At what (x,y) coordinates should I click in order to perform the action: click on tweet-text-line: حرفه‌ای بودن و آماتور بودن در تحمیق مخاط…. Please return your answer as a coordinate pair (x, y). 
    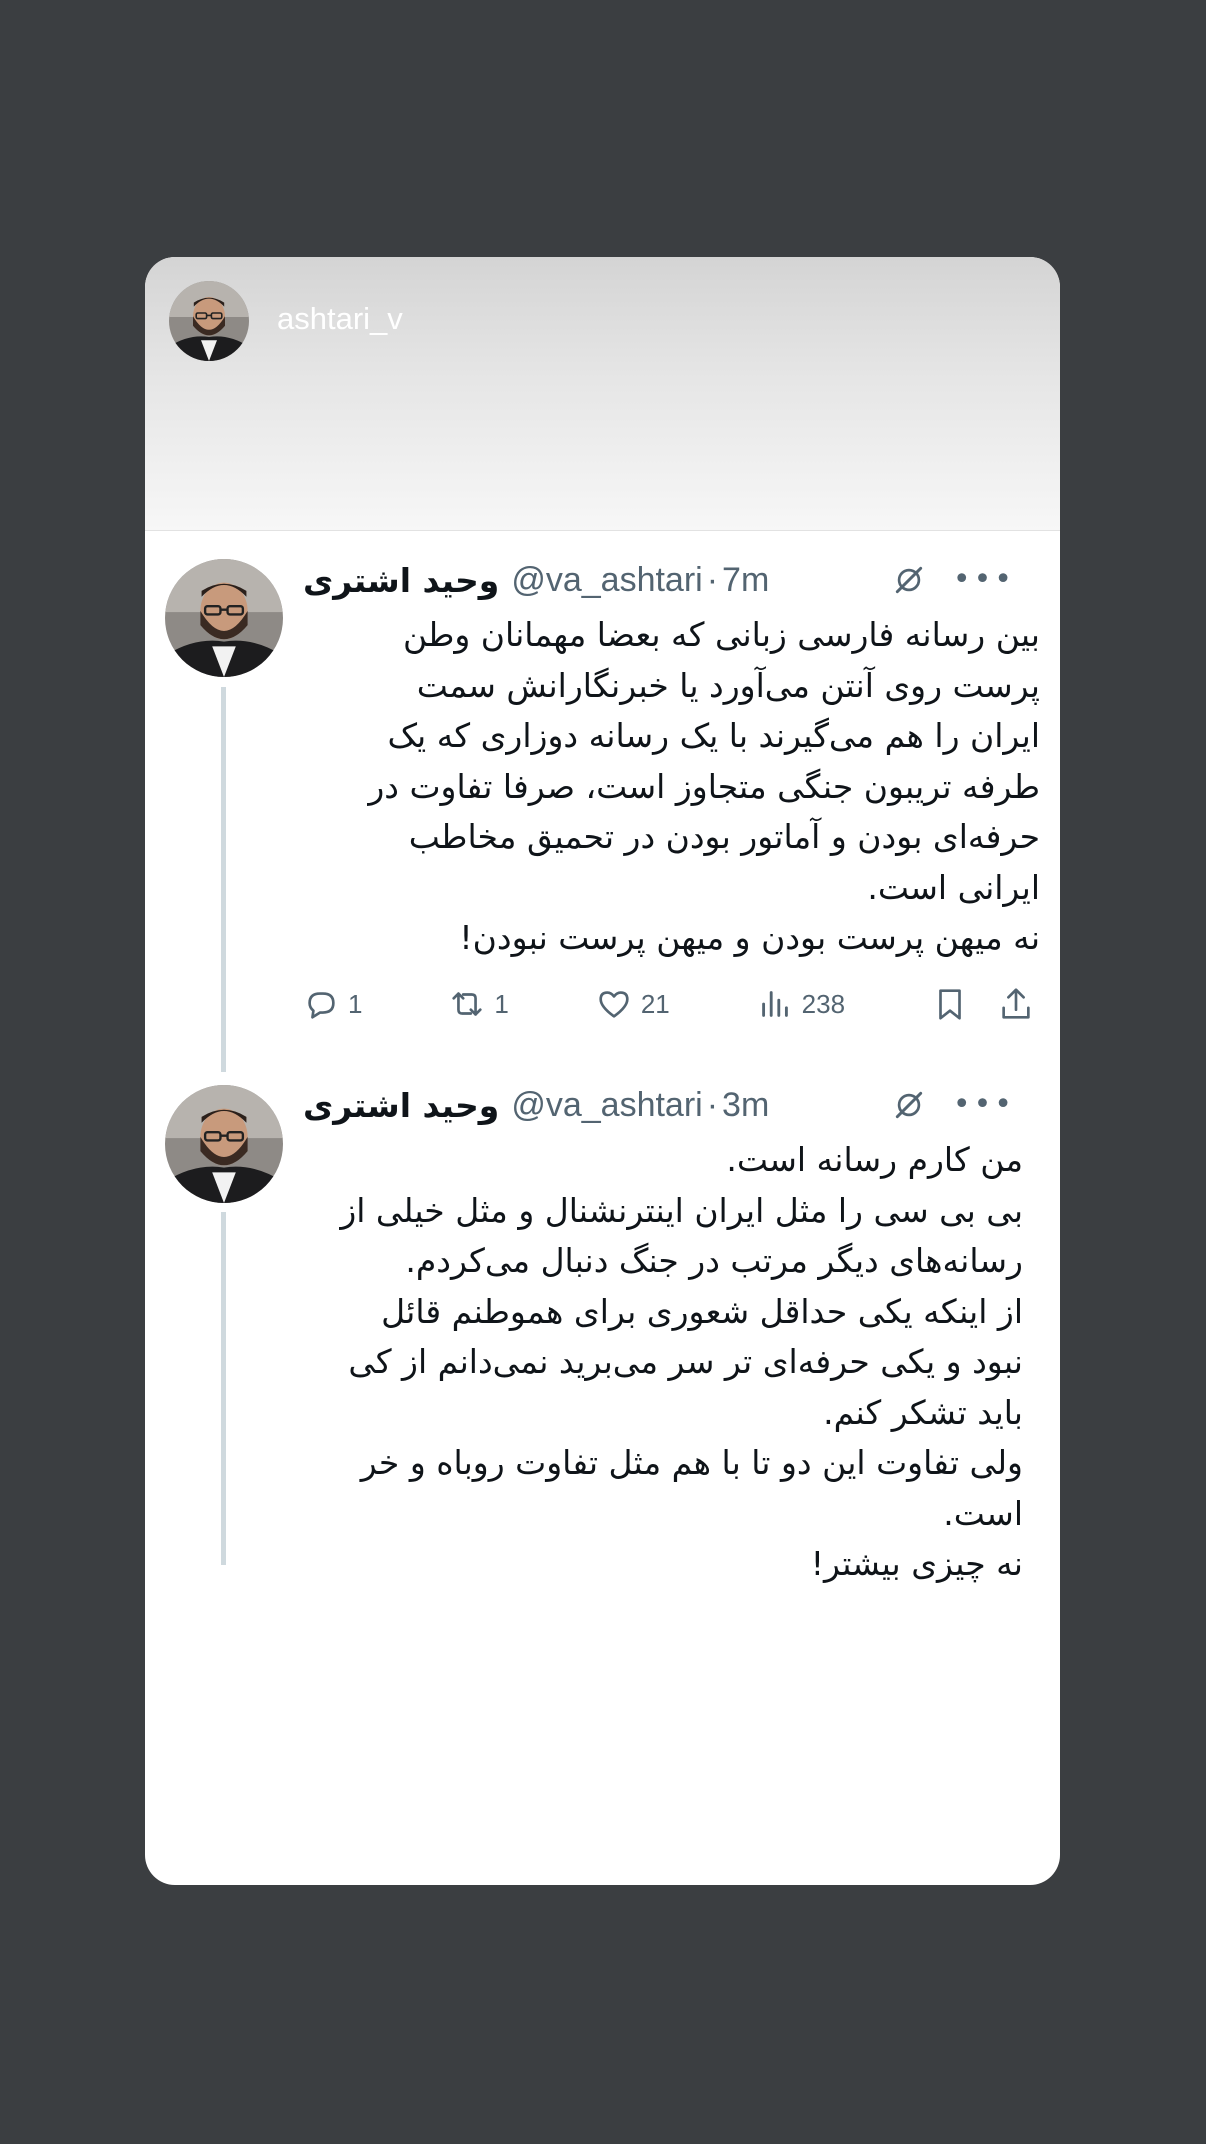
    Looking at the image, I should click on (724, 836).